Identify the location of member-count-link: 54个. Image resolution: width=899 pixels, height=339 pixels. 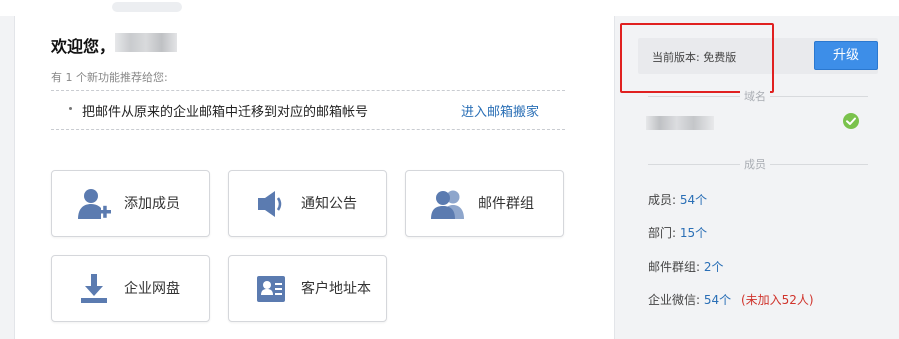
(693, 200).